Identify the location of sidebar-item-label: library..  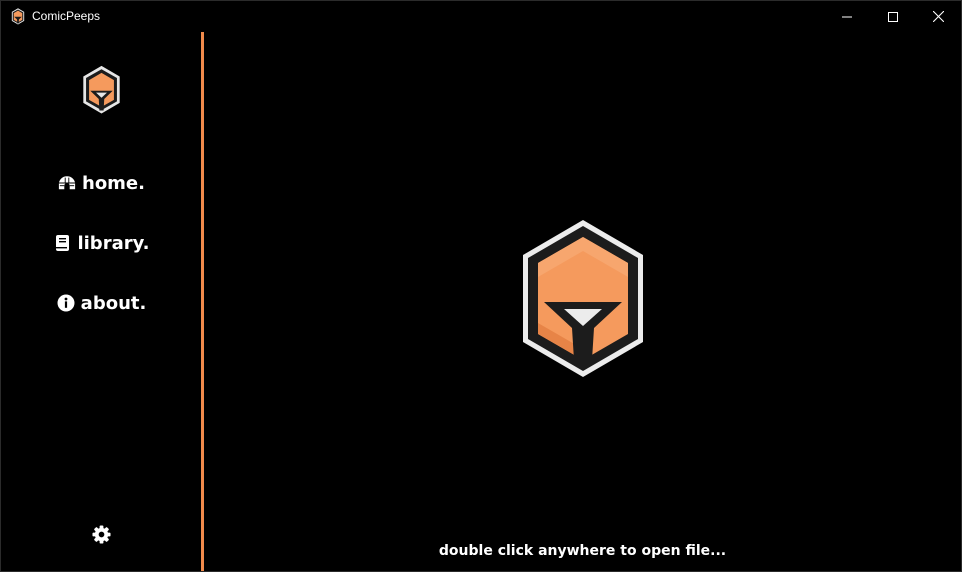
(113, 243).